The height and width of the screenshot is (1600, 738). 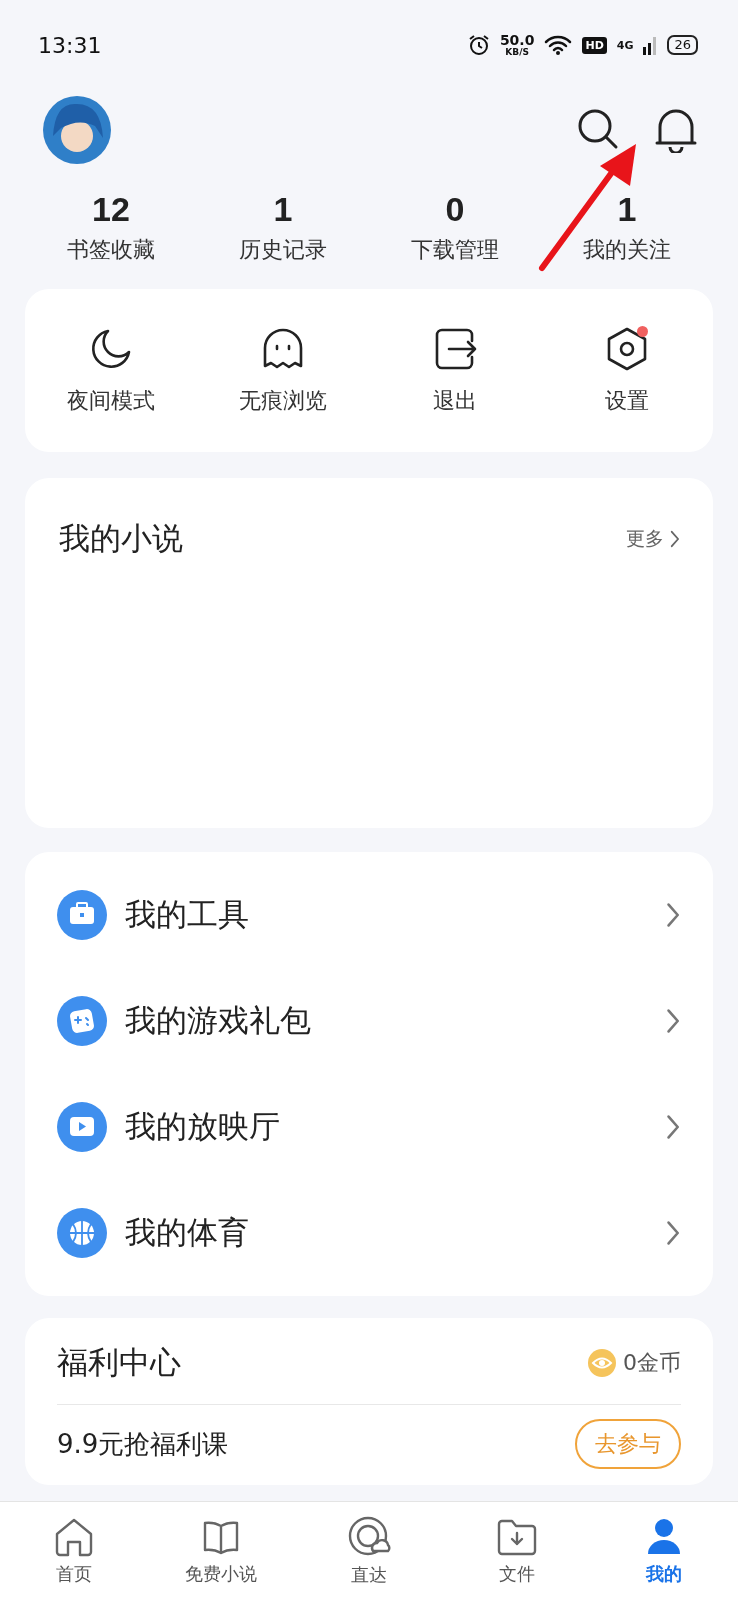 I want to click on alarm-icon, so click(x=478, y=45).